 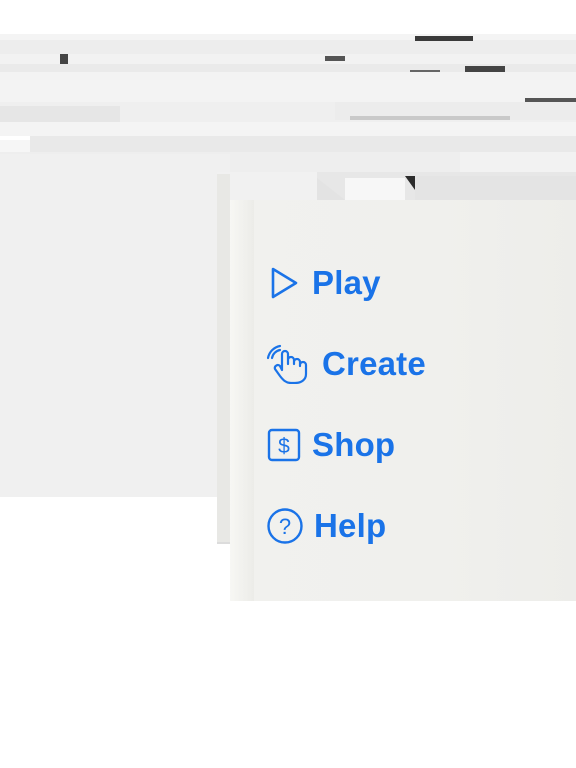 I want to click on menu-item-play: Play, so click(x=323, y=283).